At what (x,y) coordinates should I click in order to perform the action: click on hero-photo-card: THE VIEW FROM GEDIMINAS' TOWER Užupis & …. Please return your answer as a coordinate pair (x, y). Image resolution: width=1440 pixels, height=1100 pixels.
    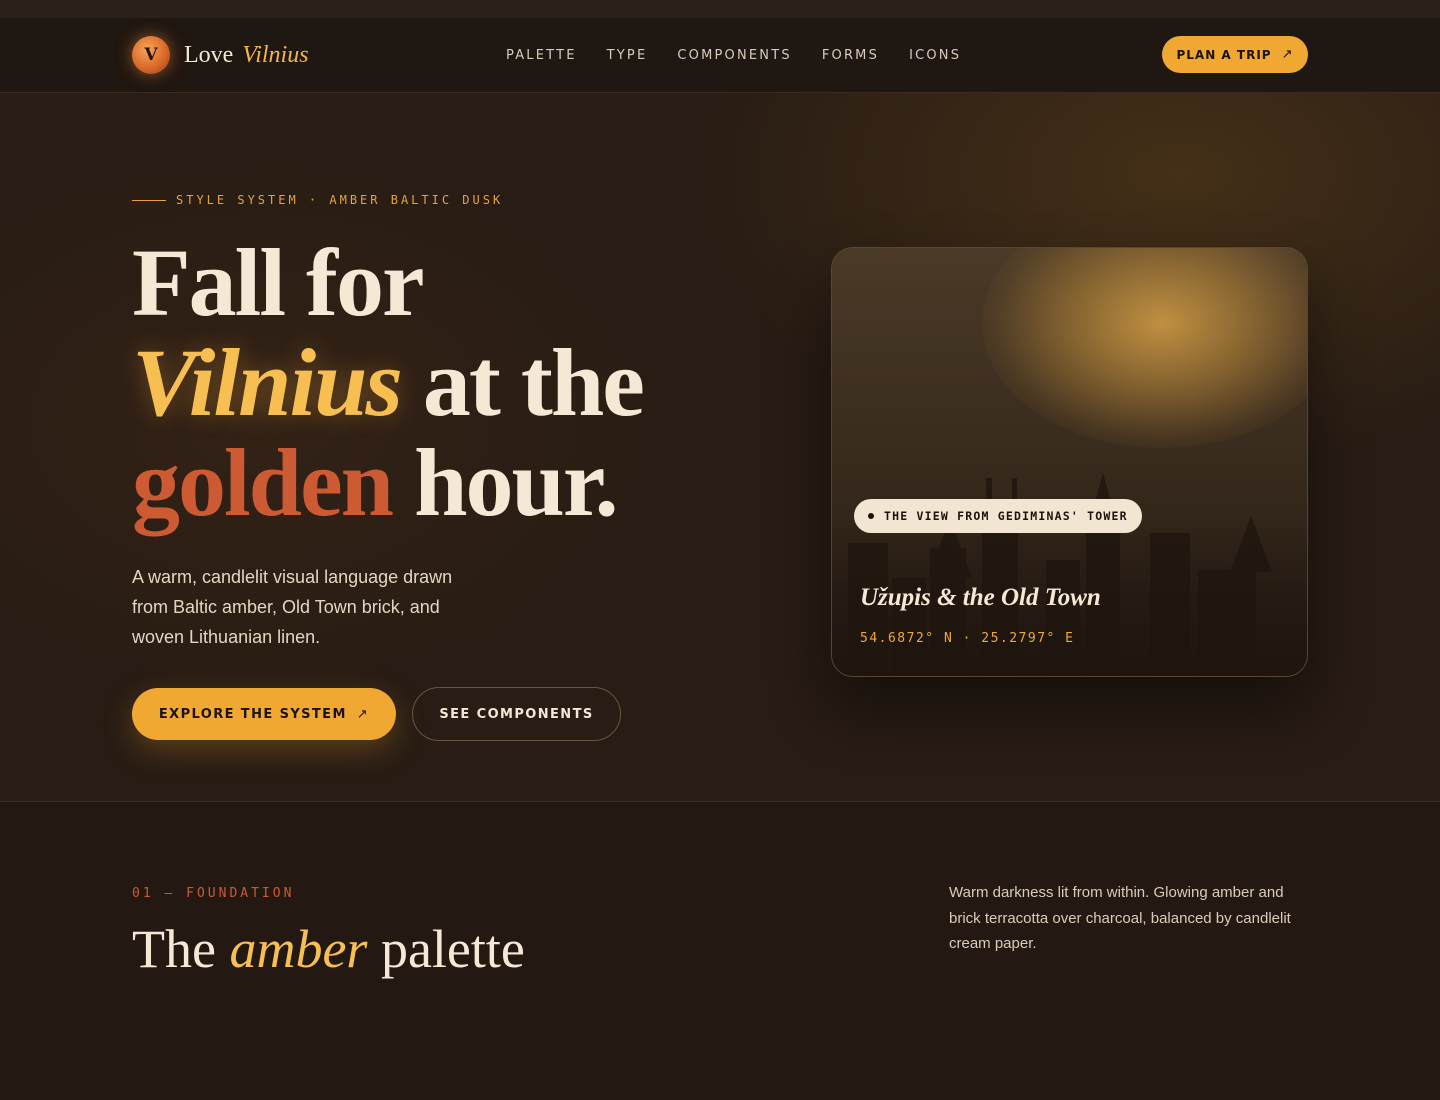
    Looking at the image, I should click on (1069, 462).